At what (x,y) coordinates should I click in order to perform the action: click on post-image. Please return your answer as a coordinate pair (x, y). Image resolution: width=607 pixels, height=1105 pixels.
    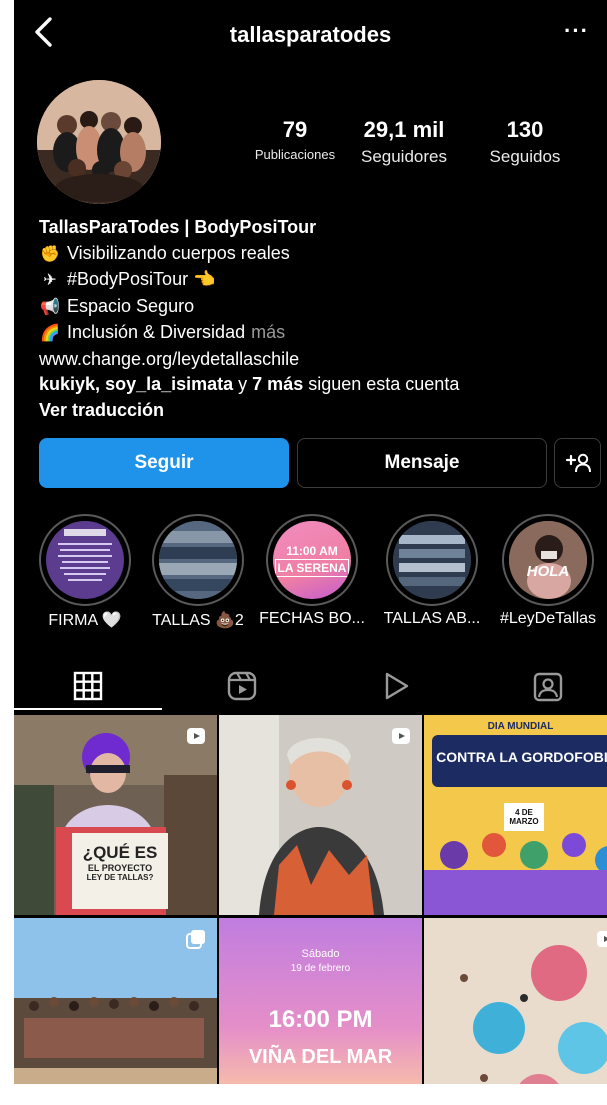
    Looking at the image, I should click on (515, 1001).